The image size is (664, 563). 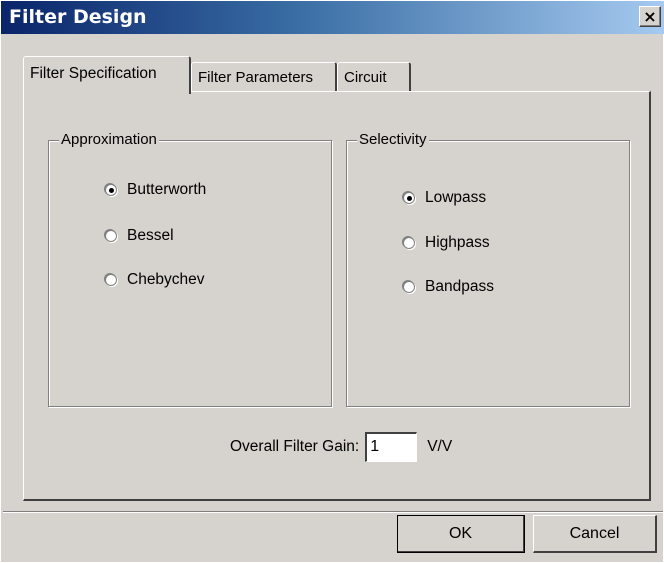 What do you see at coordinates (167, 189) in the screenshot?
I see `radio-label: Butterworth` at bounding box center [167, 189].